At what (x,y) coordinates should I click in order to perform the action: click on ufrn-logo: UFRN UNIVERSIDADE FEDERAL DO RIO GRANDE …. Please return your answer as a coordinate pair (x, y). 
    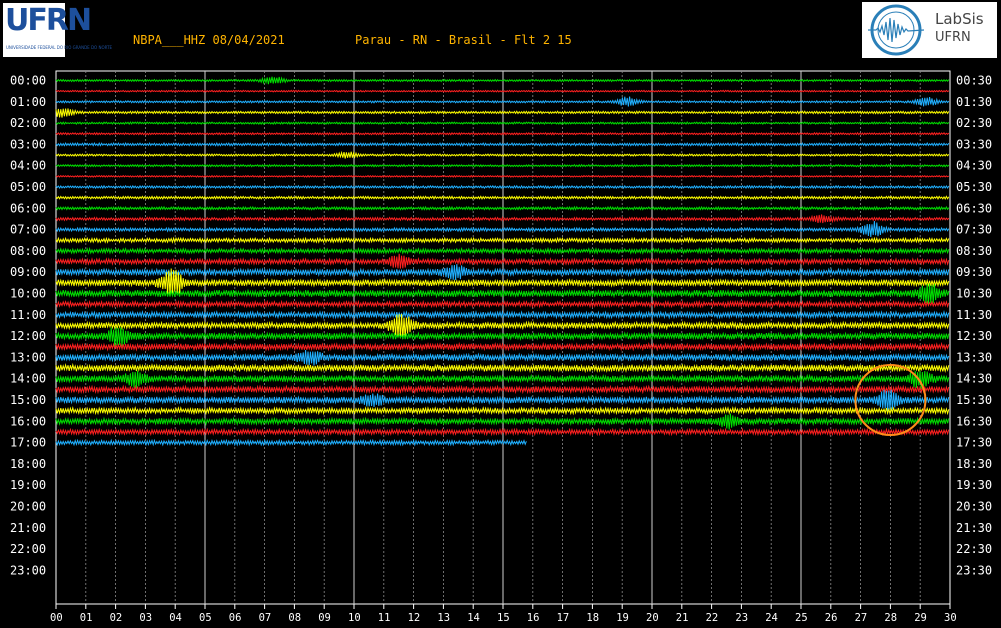
    Looking at the image, I should click on (57, 30).